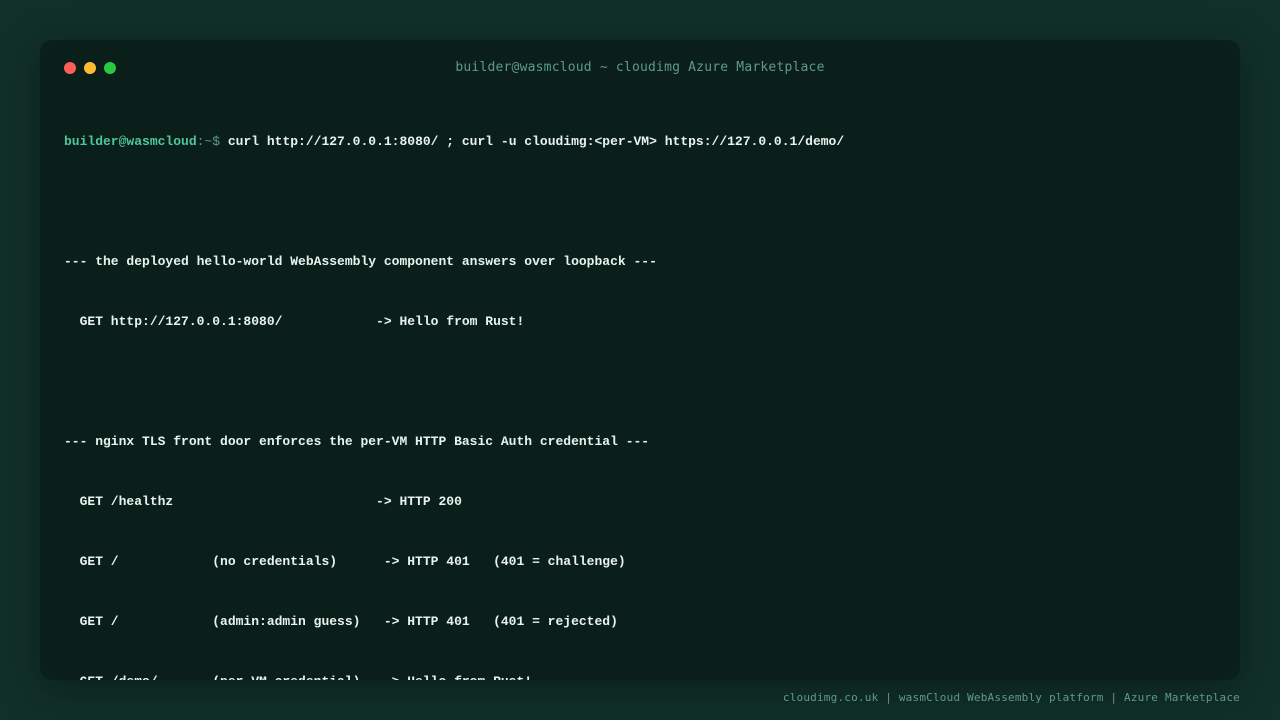 The image size is (1280, 720). I want to click on prompt-user: builder@wasmcloud, so click(130, 141).